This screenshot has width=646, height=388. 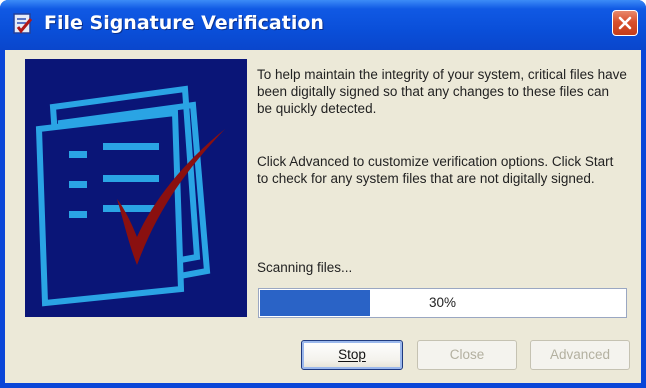 I want to click on advanced-button-label: Advanced, so click(x=580, y=354).